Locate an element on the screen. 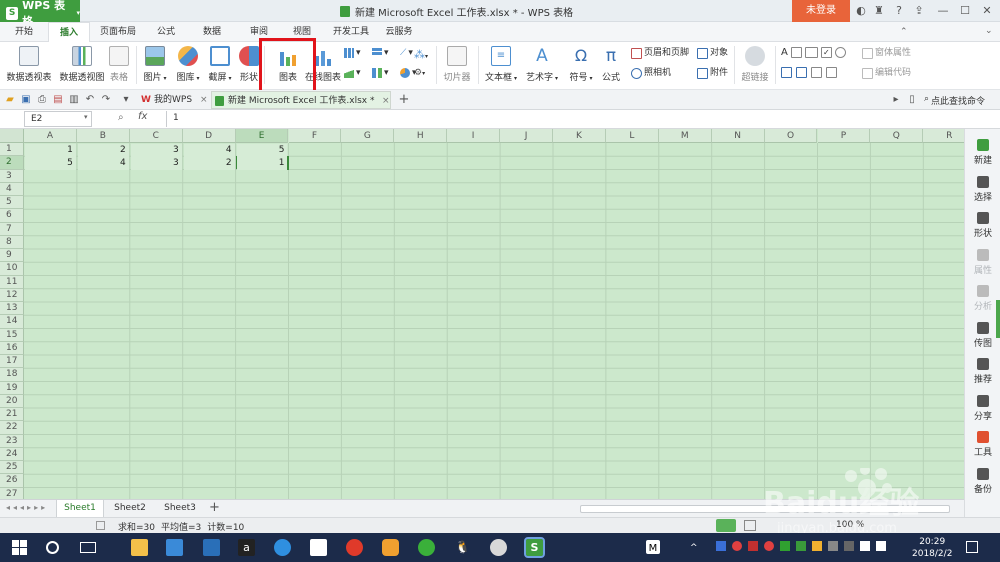 The height and width of the screenshot is (562, 1000). screenshot-button: 截屏 ▾ is located at coordinates (220, 65).